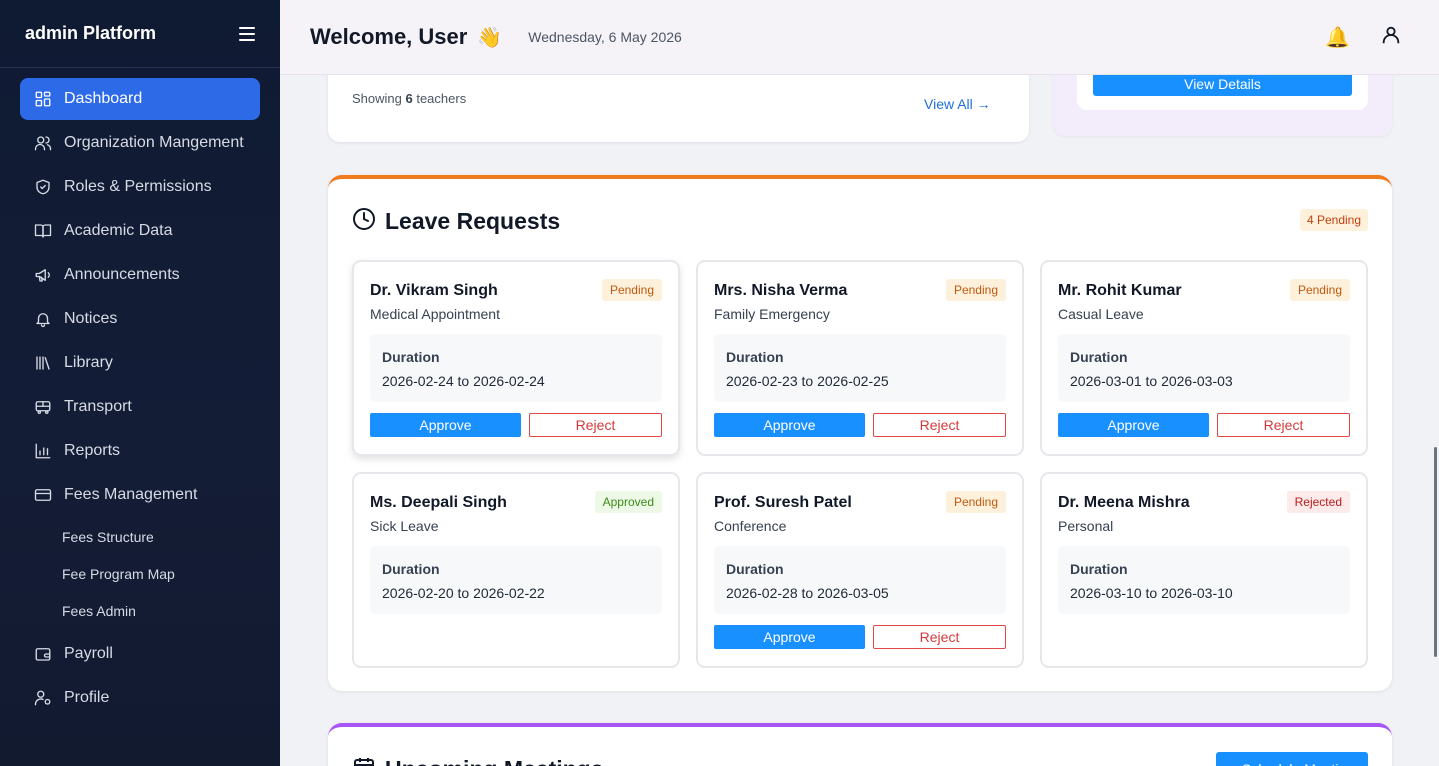 This screenshot has width=1439, height=766. I want to click on sidebar-item-organization: Organization Mangement, so click(140, 143).